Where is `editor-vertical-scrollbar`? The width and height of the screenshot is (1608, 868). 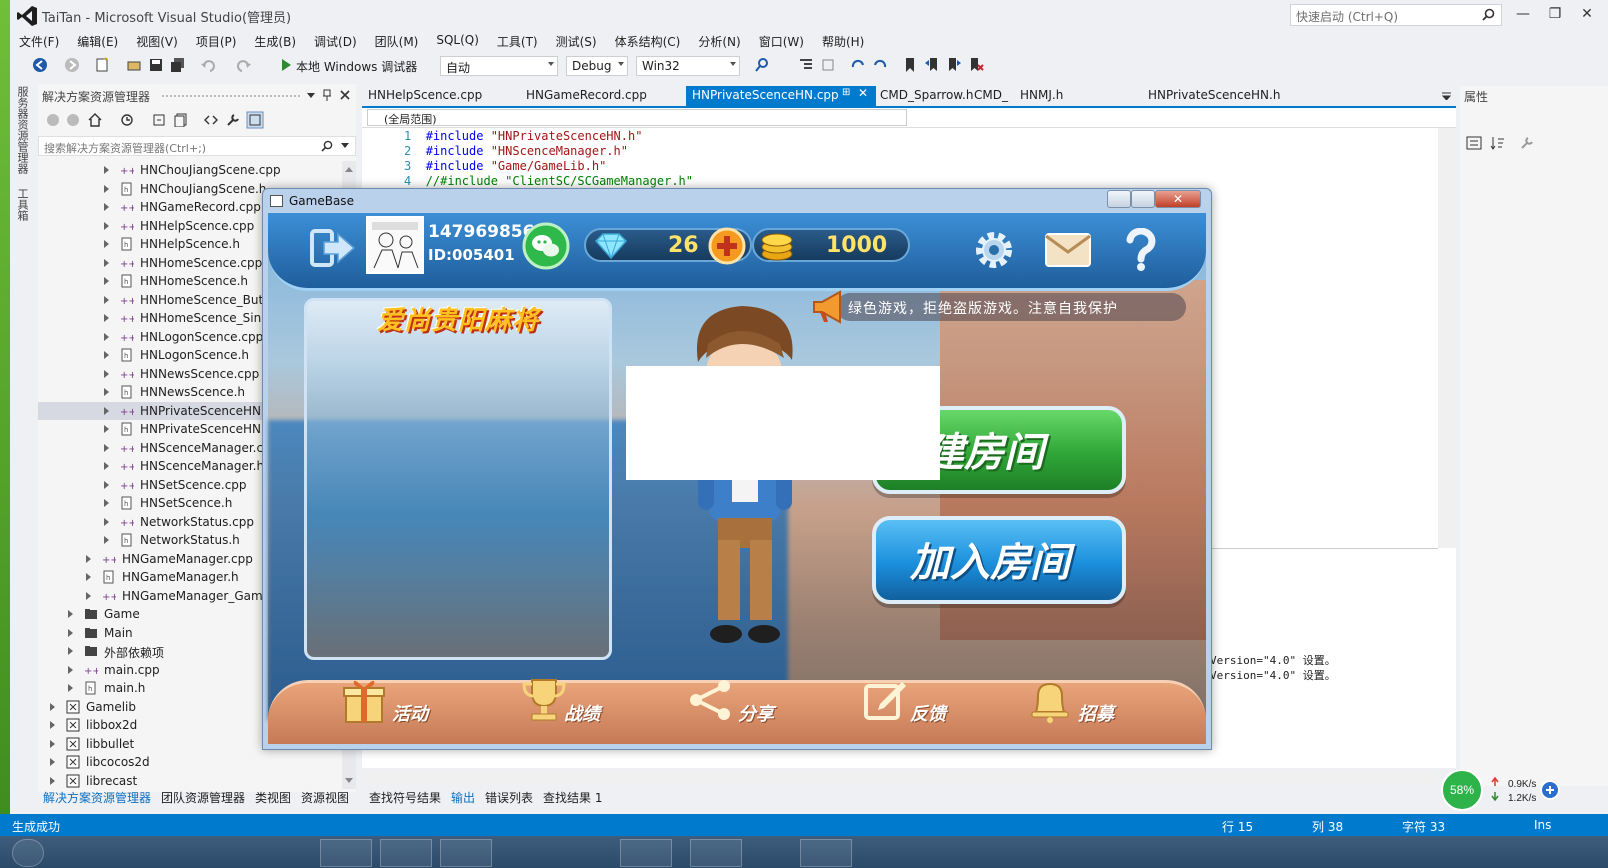 editor-vertical-scrollbar is located at coordinates (1447, 338).